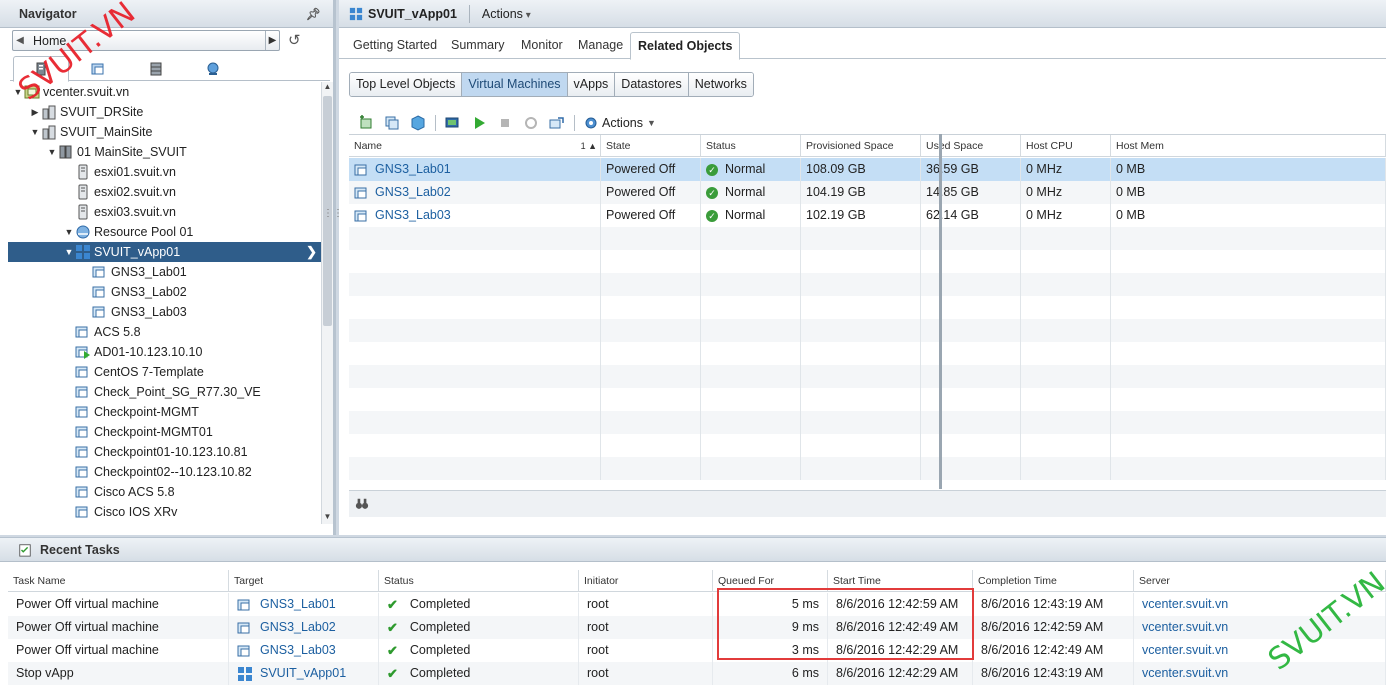  I want to click on column-header-used-space: Used Space, so click(971, 146).